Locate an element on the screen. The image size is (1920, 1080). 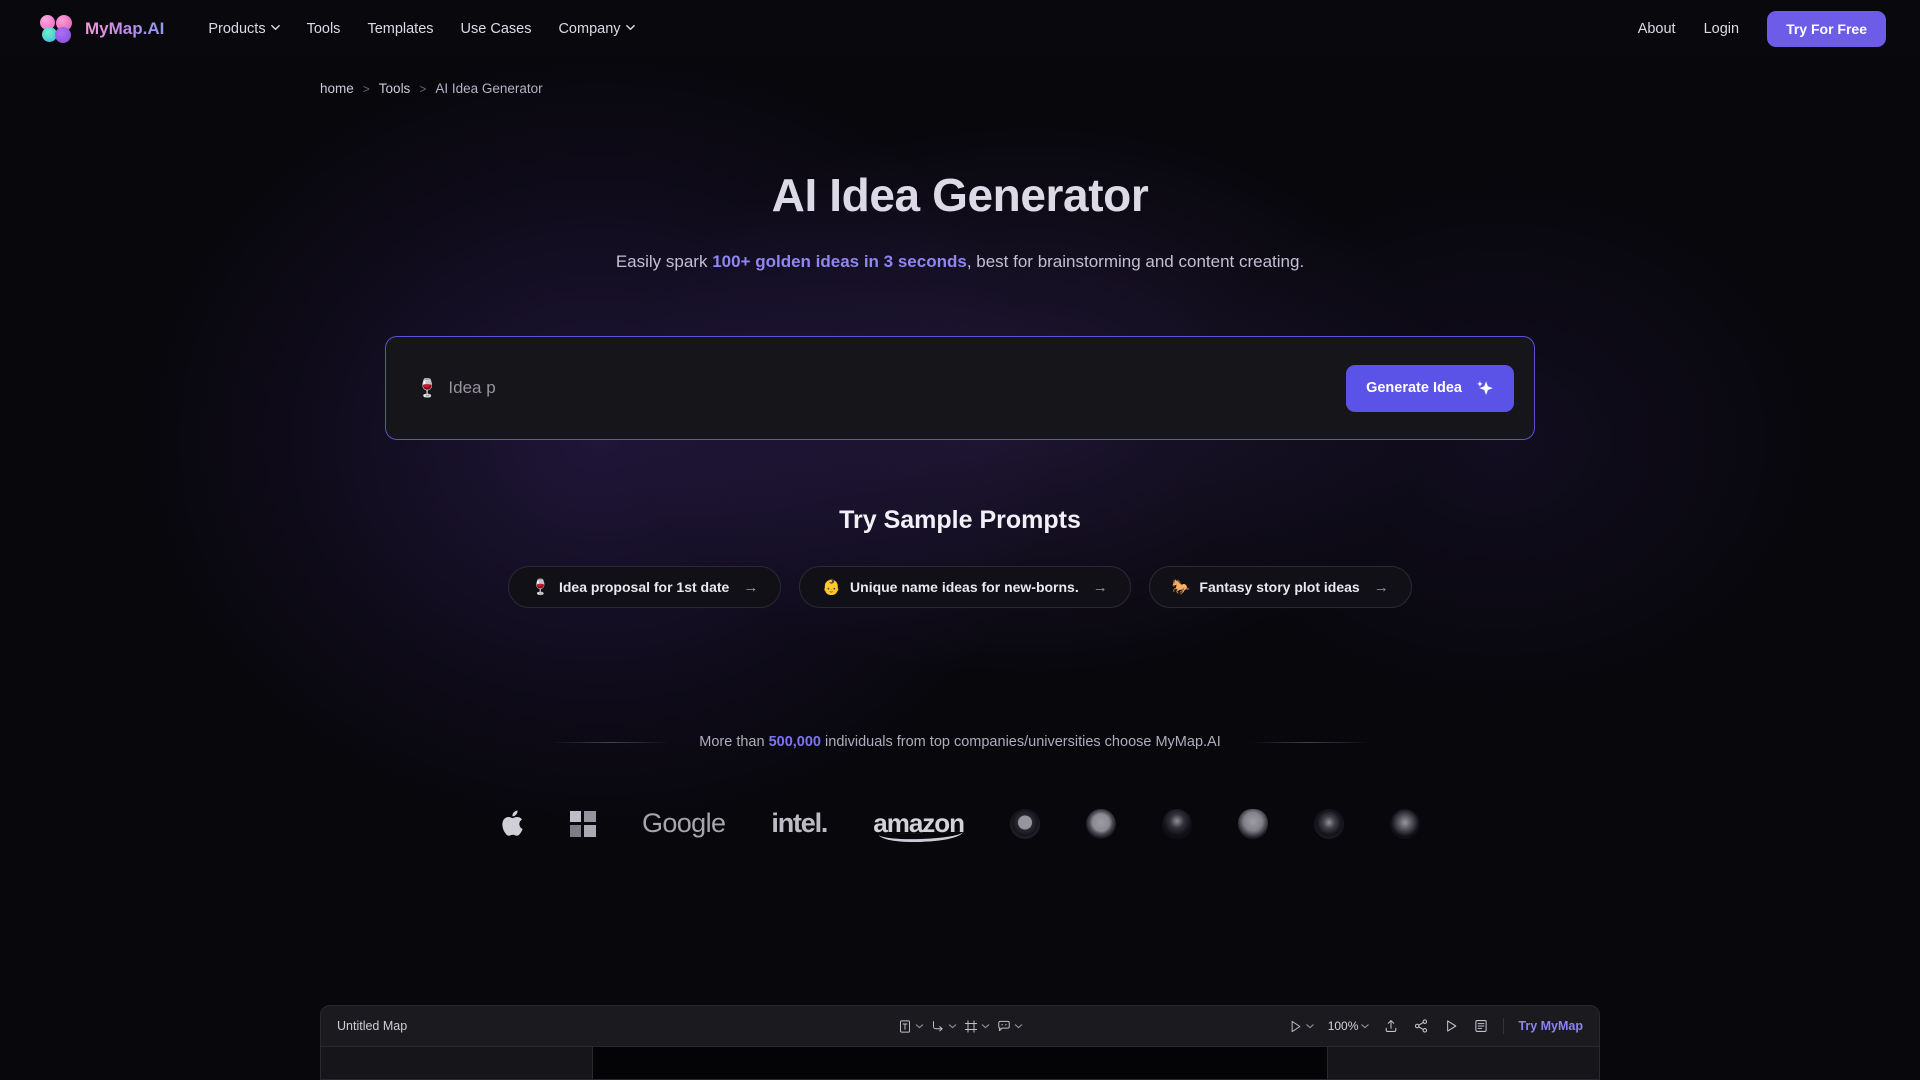
google-logo-icon: Google is located at coordinates (683, 823).